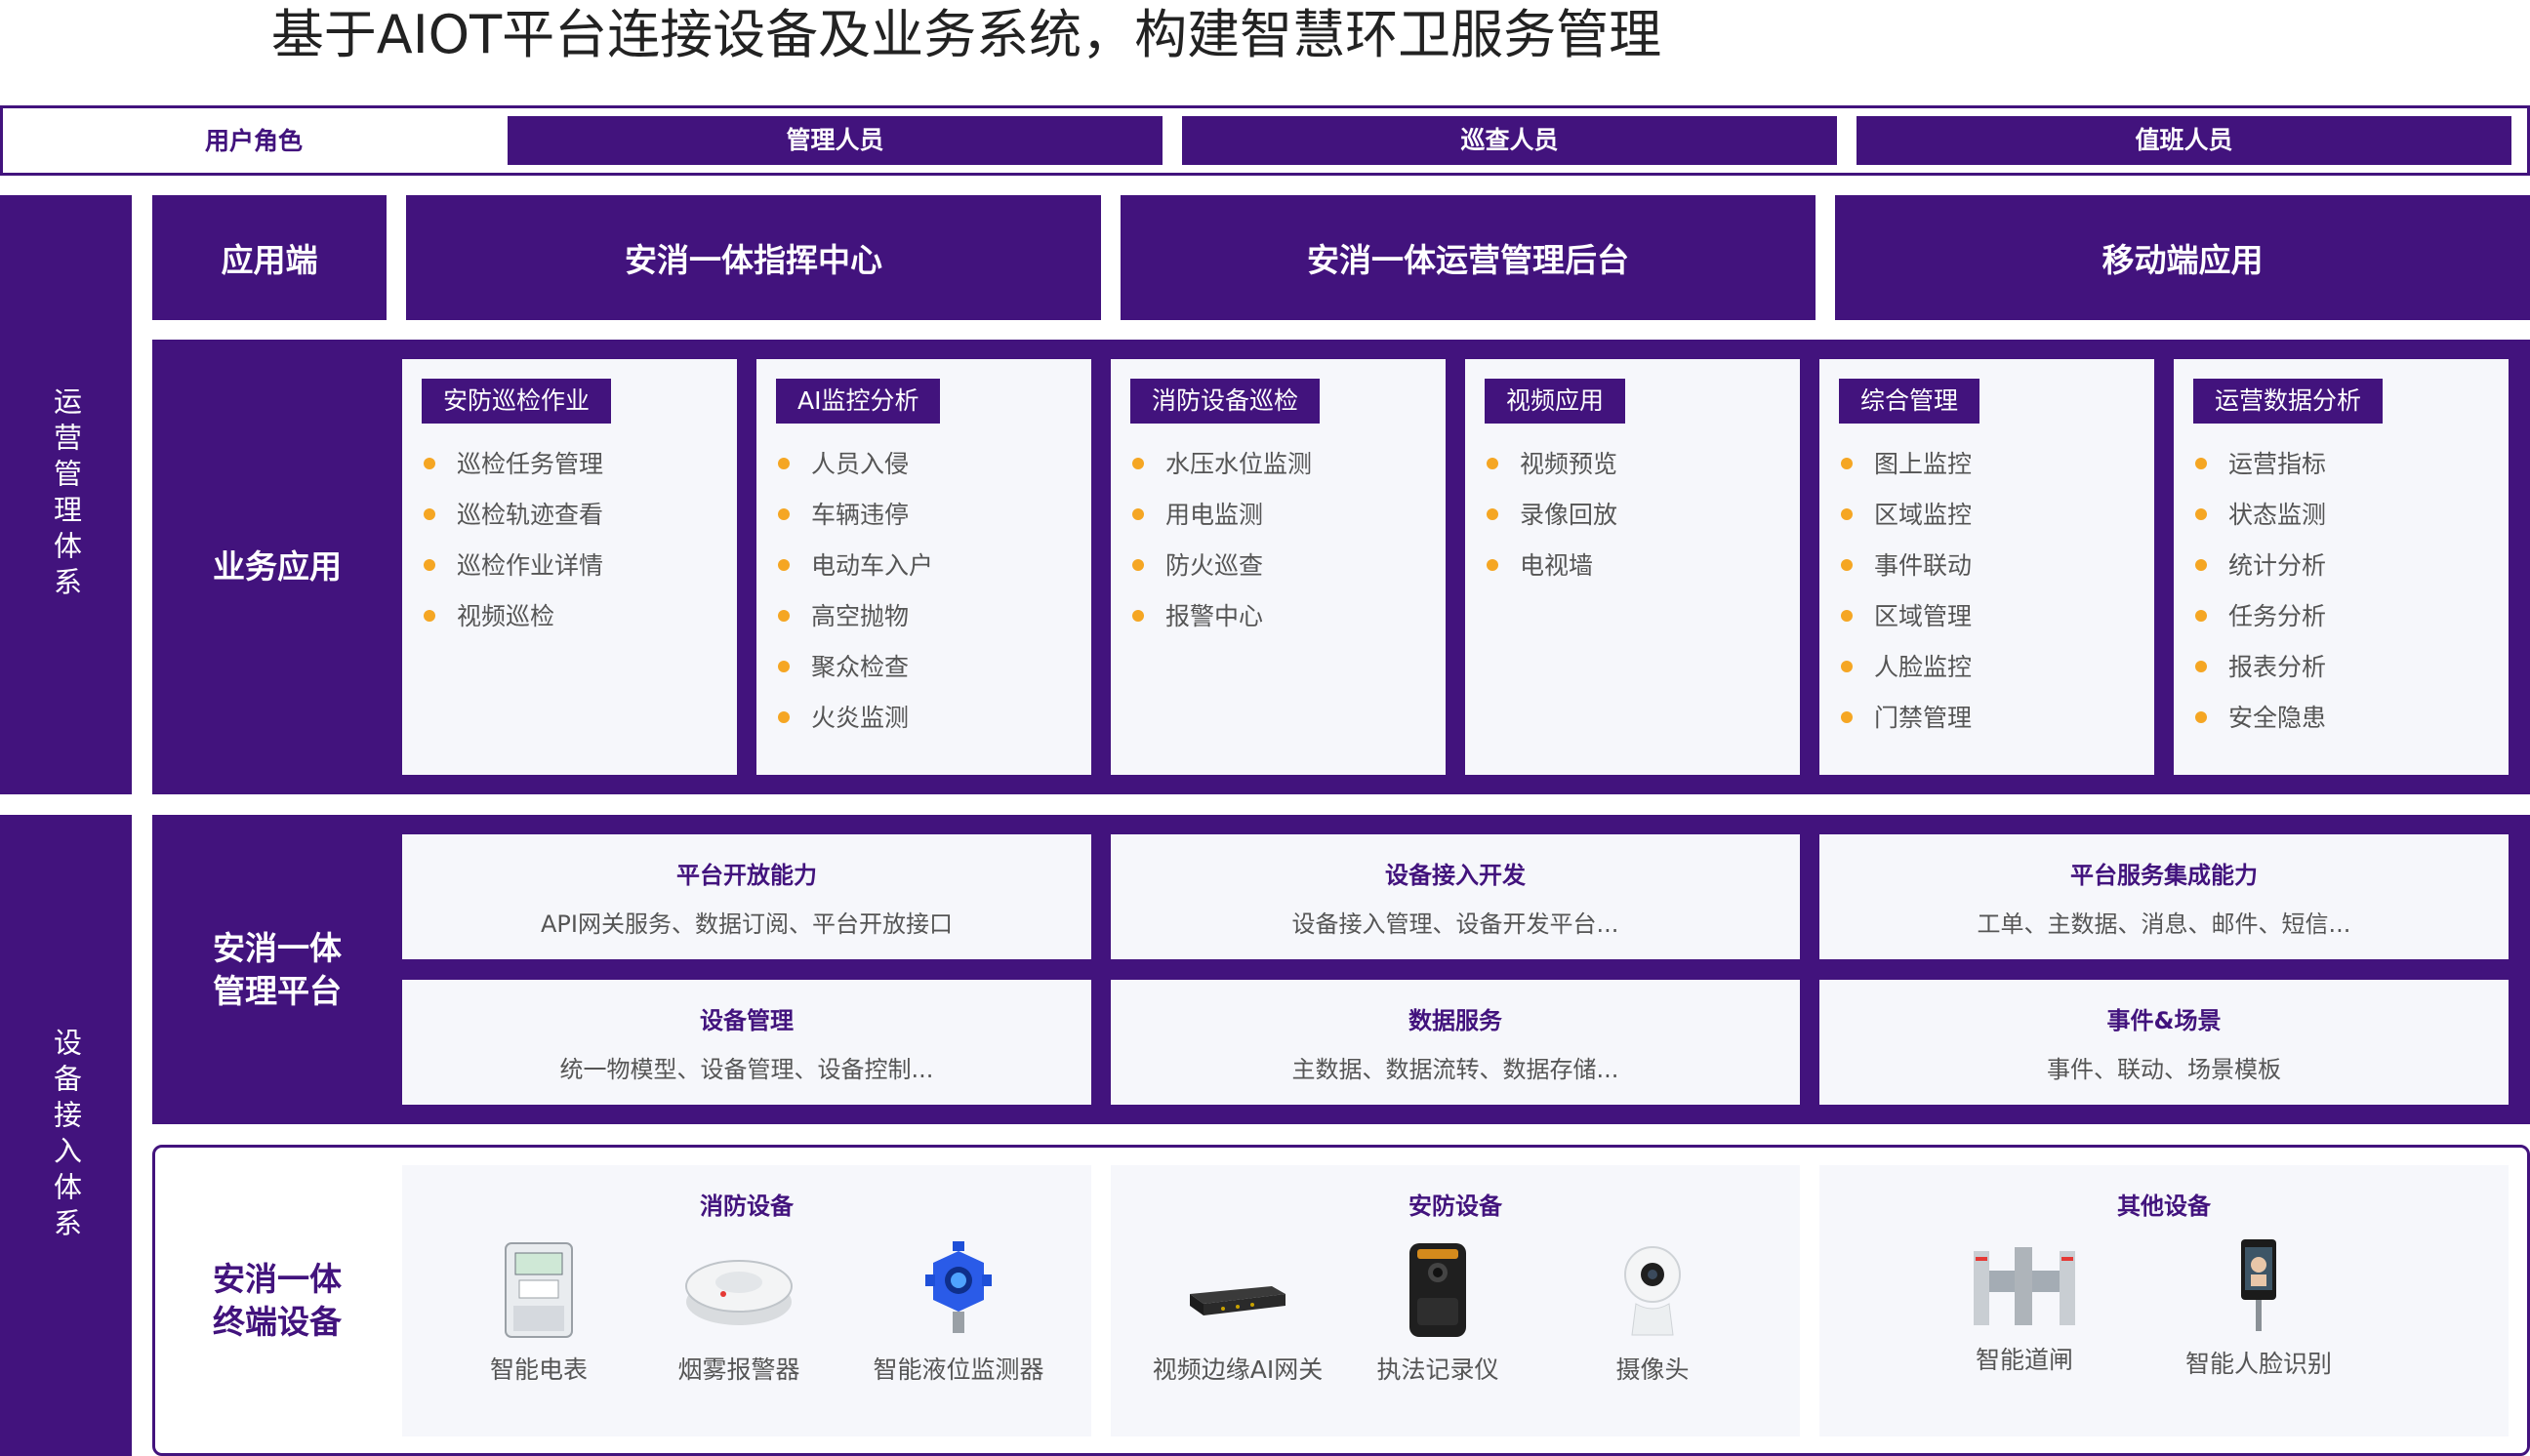  What do you see at coordinates (277, 990) in the screenshot?
I see `platform-label-line2: 管理平台` at bounding box center [277, 990].